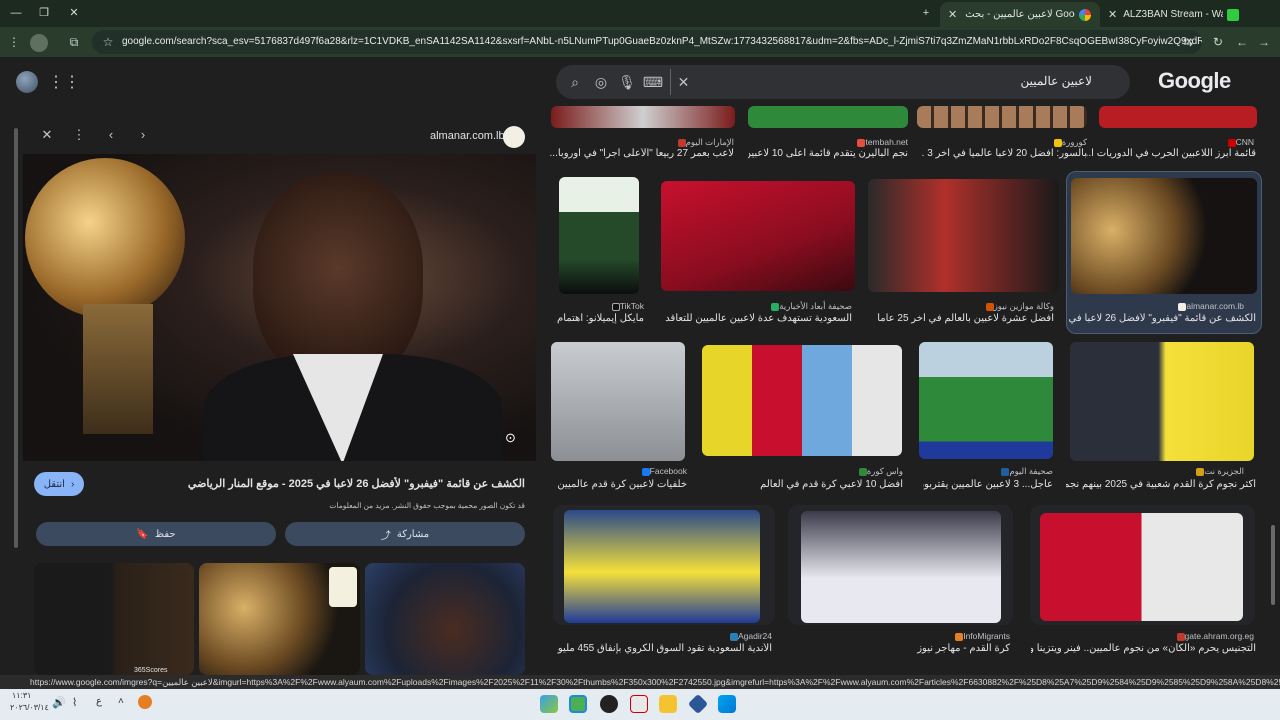 The image size is (1280, 720). I want to click on pdf-taskbar-icon, so click(639, 704).